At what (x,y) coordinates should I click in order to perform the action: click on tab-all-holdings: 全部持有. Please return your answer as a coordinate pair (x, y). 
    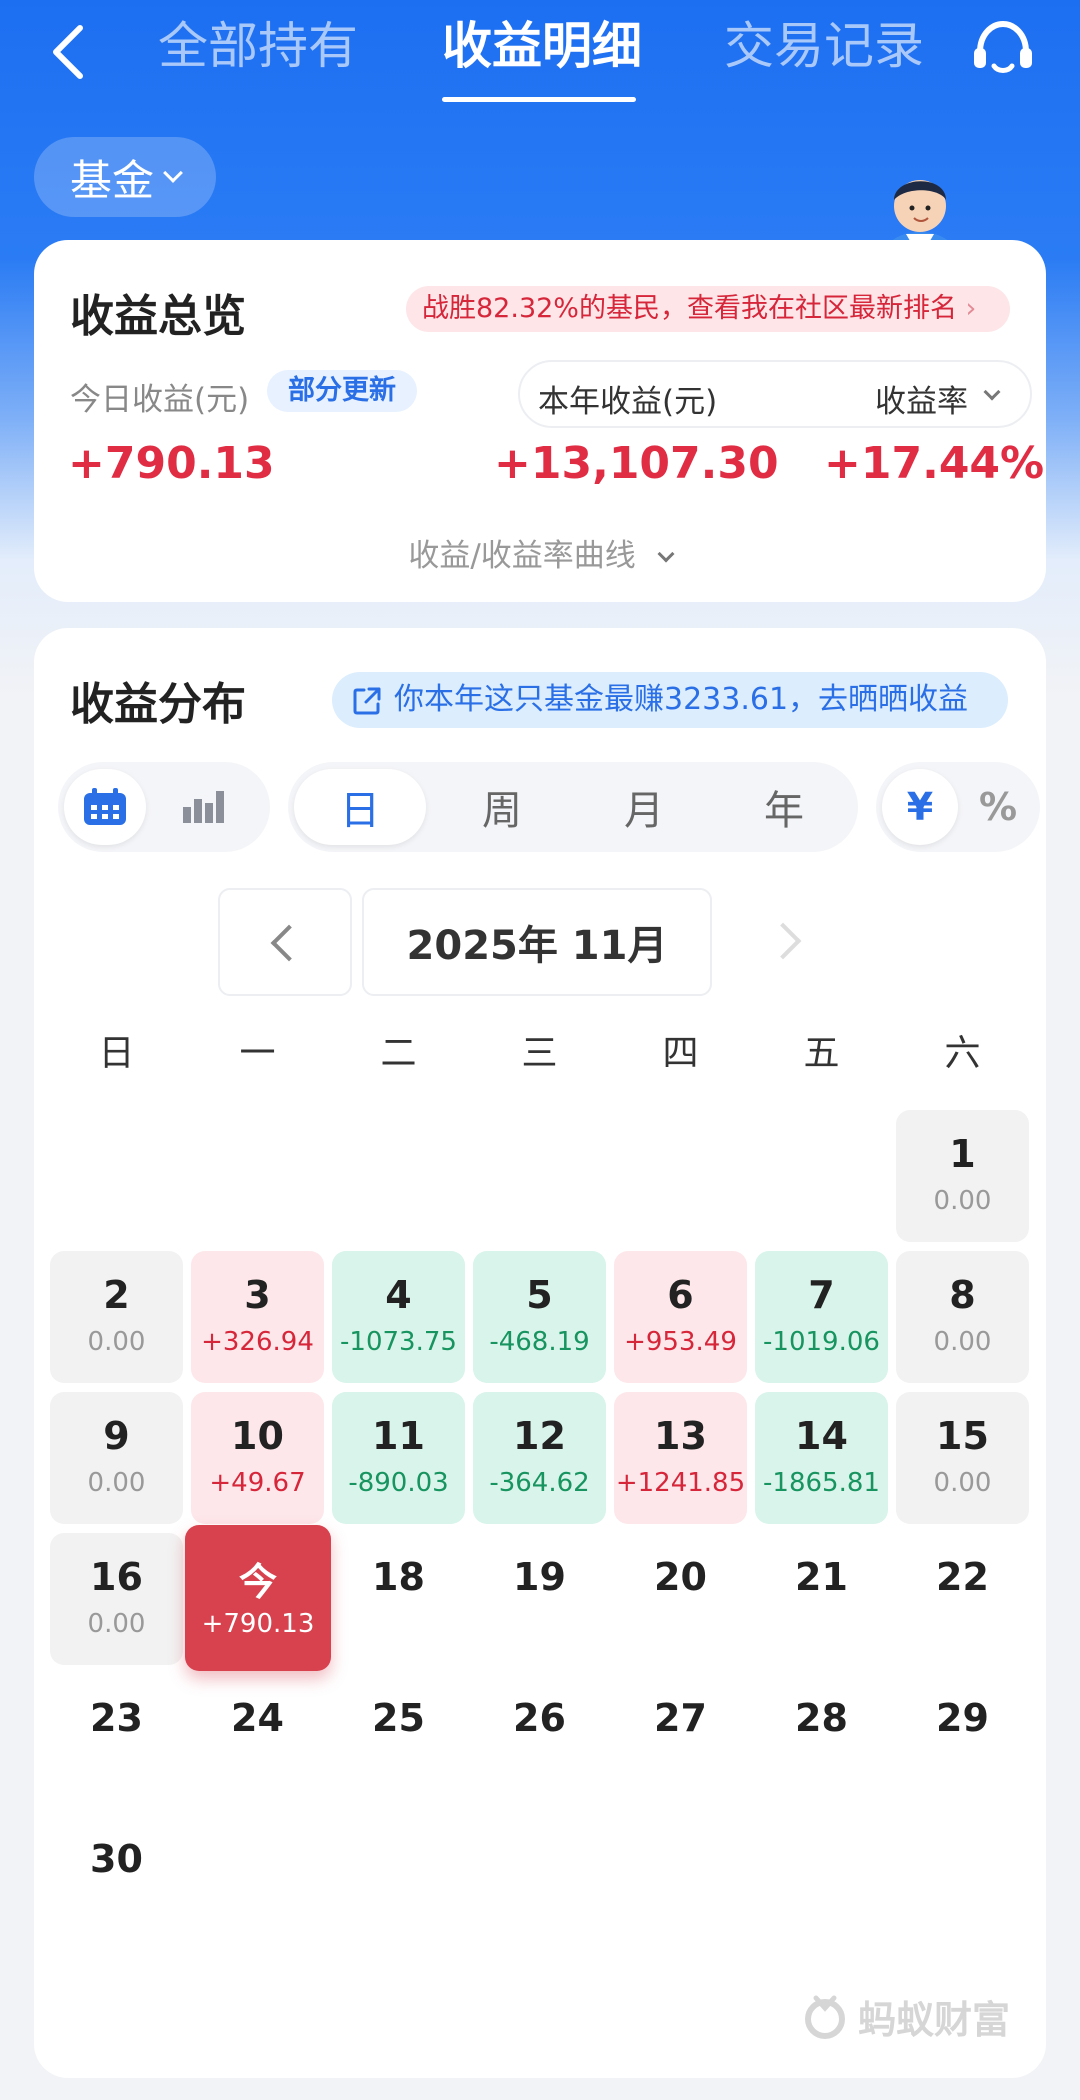
    Looking at the image, I should click on (258, 46).